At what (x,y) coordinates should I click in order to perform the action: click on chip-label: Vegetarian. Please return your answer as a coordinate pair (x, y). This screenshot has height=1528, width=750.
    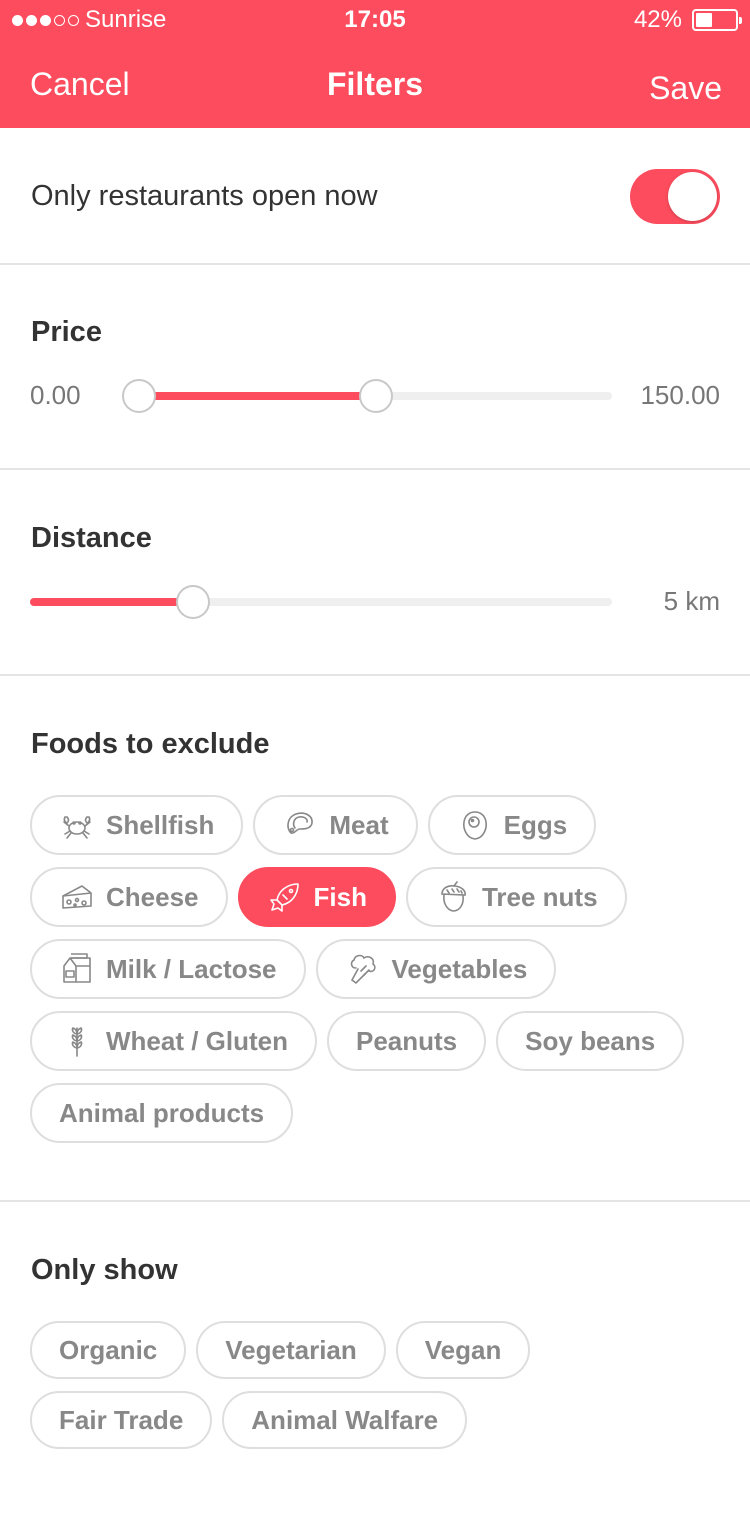
    Looking at the image, I should click on (291, 1349).